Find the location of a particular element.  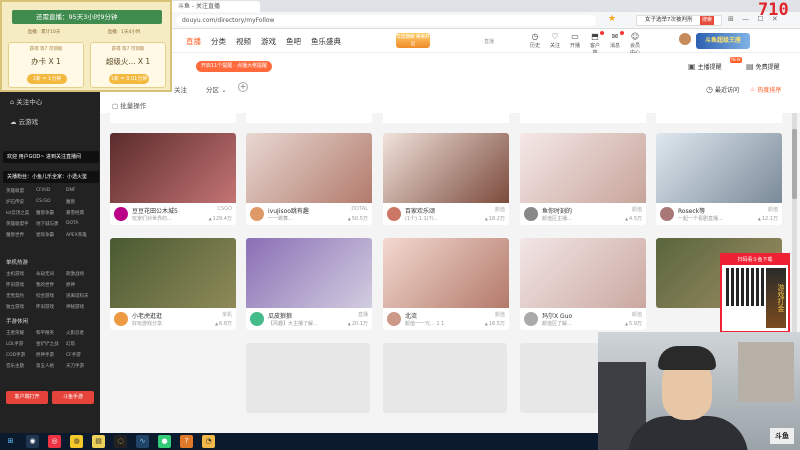

sidebar-category-item: 刺激战场 is located at coordinates (81, 274).